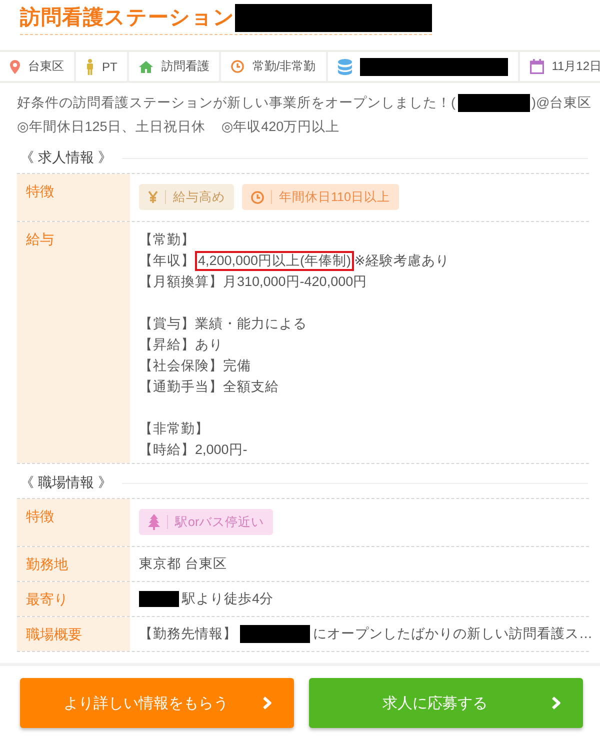 This screenshot has height=743, width=600. Describe the element at coordinates (537, 66) in the screenshot. I see `calendar-icon` at that location.